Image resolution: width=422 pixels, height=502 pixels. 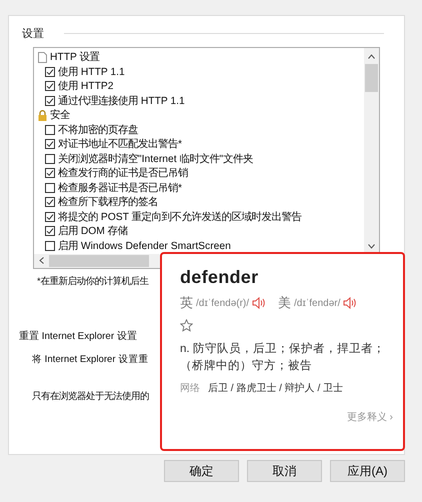 I want to click on option-label: 检查所下载程序的签名, so click(x=108, y=202).